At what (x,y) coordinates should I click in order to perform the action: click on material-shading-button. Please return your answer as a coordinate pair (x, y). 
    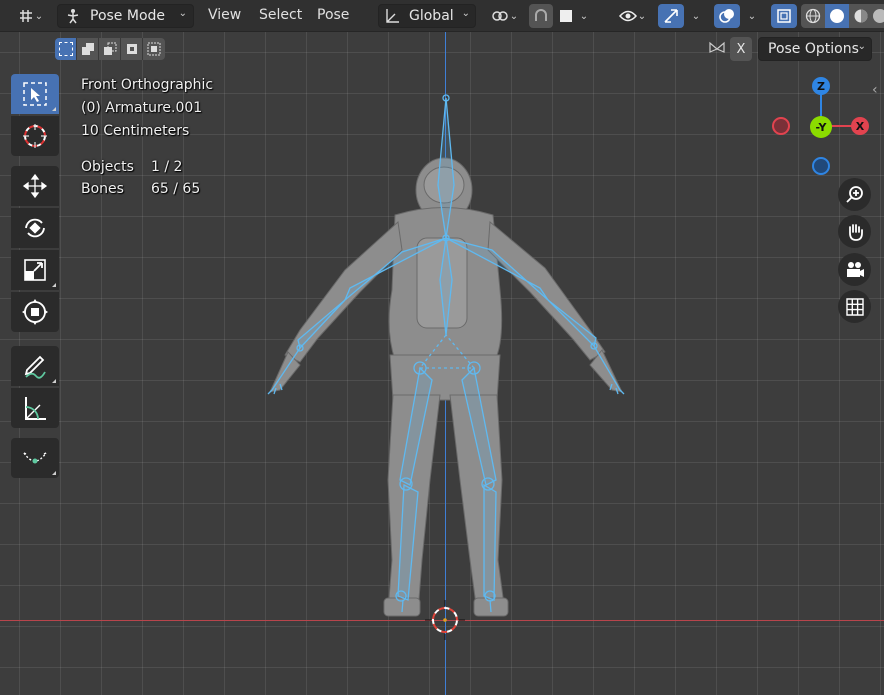
    Looking at the image, I should click on (861, 16).